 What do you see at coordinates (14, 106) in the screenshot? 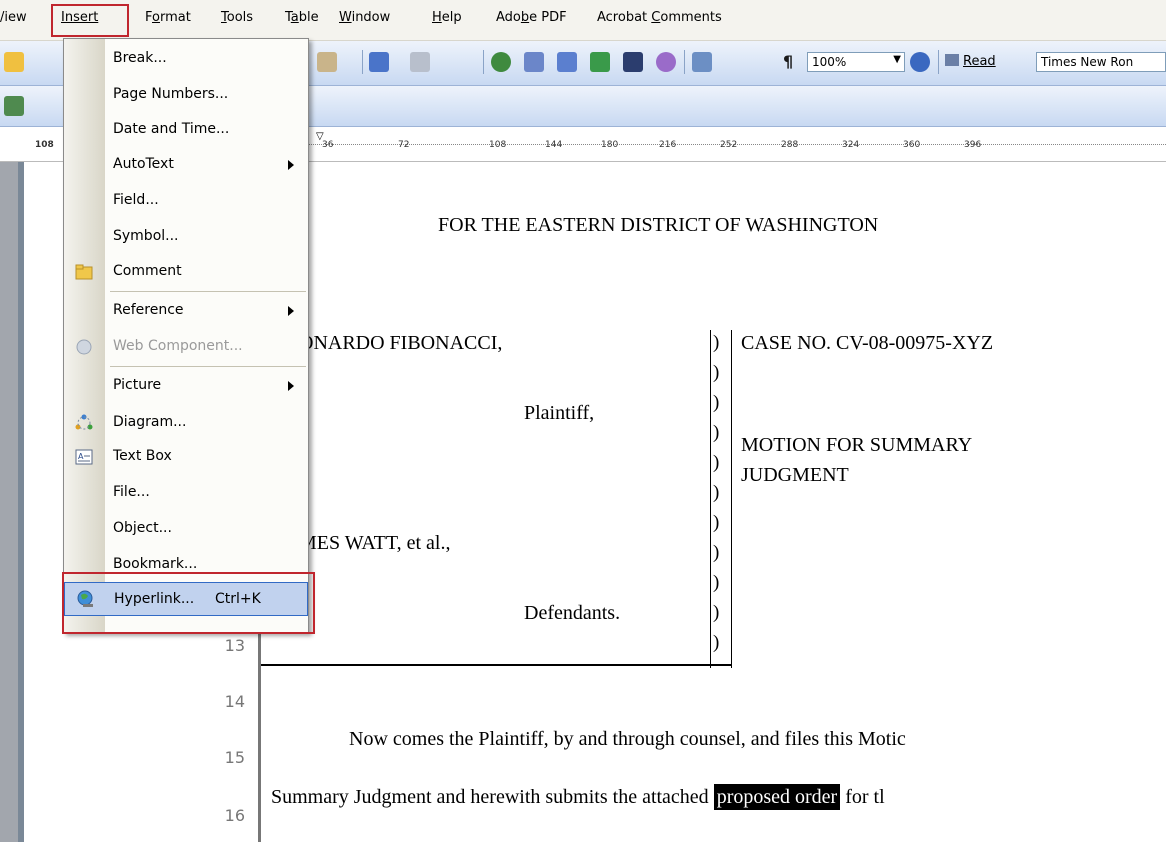
I see `toolbar-options-icon` at bounding box center [14, 106].